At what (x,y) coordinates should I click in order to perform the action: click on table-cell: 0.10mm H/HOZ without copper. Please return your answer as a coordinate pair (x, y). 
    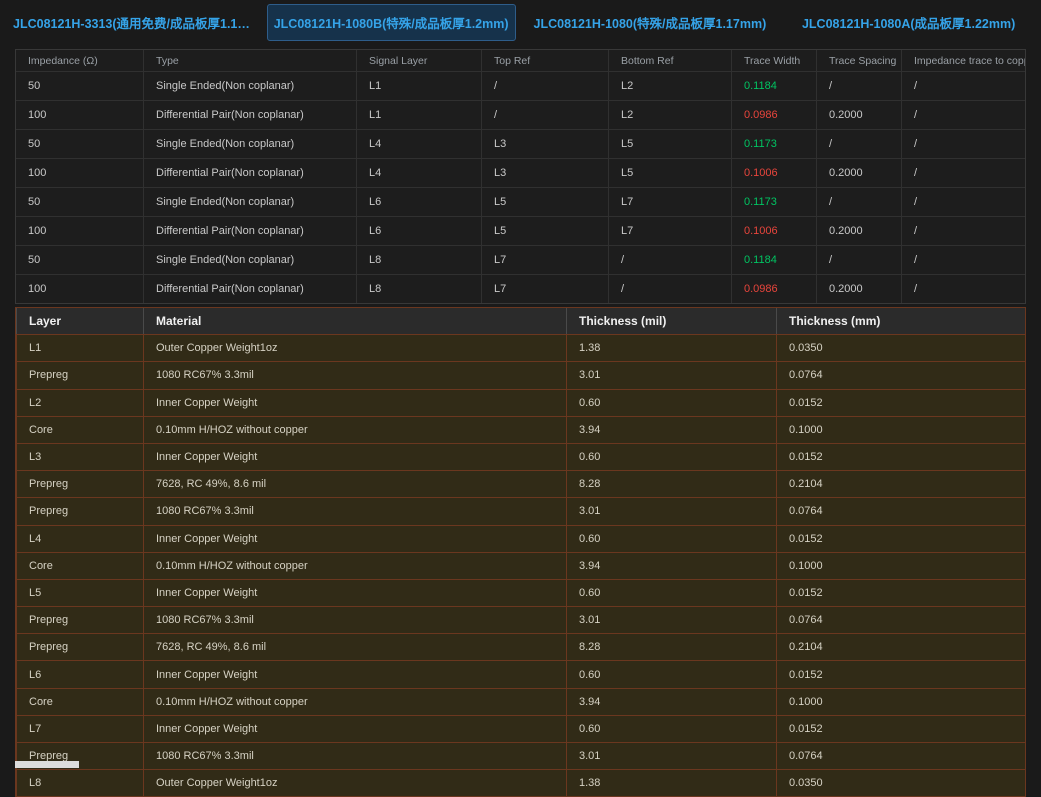
    Looking at the image, I should click on (354, 565).